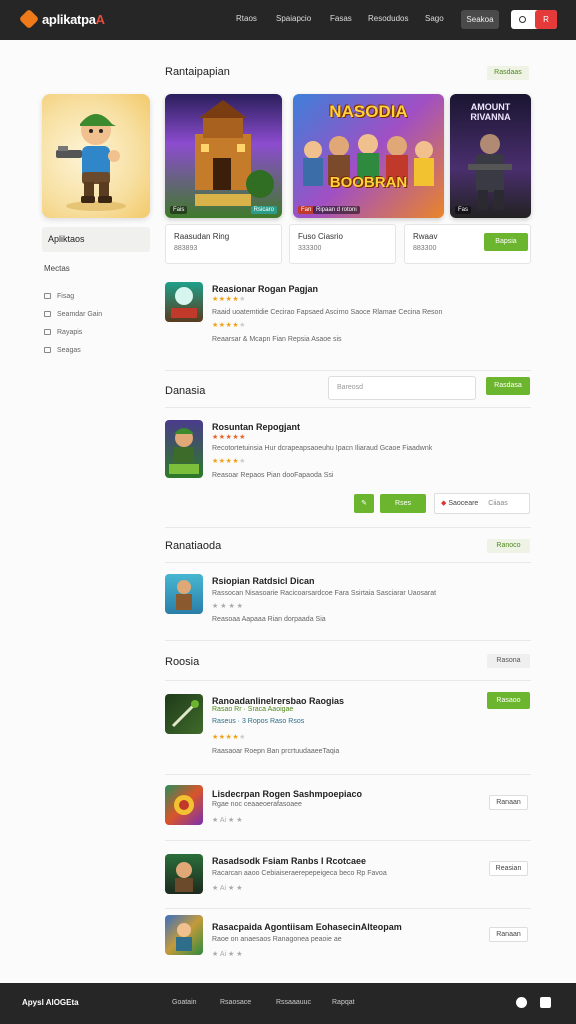  Describe the element at coordinates (341, 18) in the screenshot. I see `nav-item-3: Fasas` at that location.